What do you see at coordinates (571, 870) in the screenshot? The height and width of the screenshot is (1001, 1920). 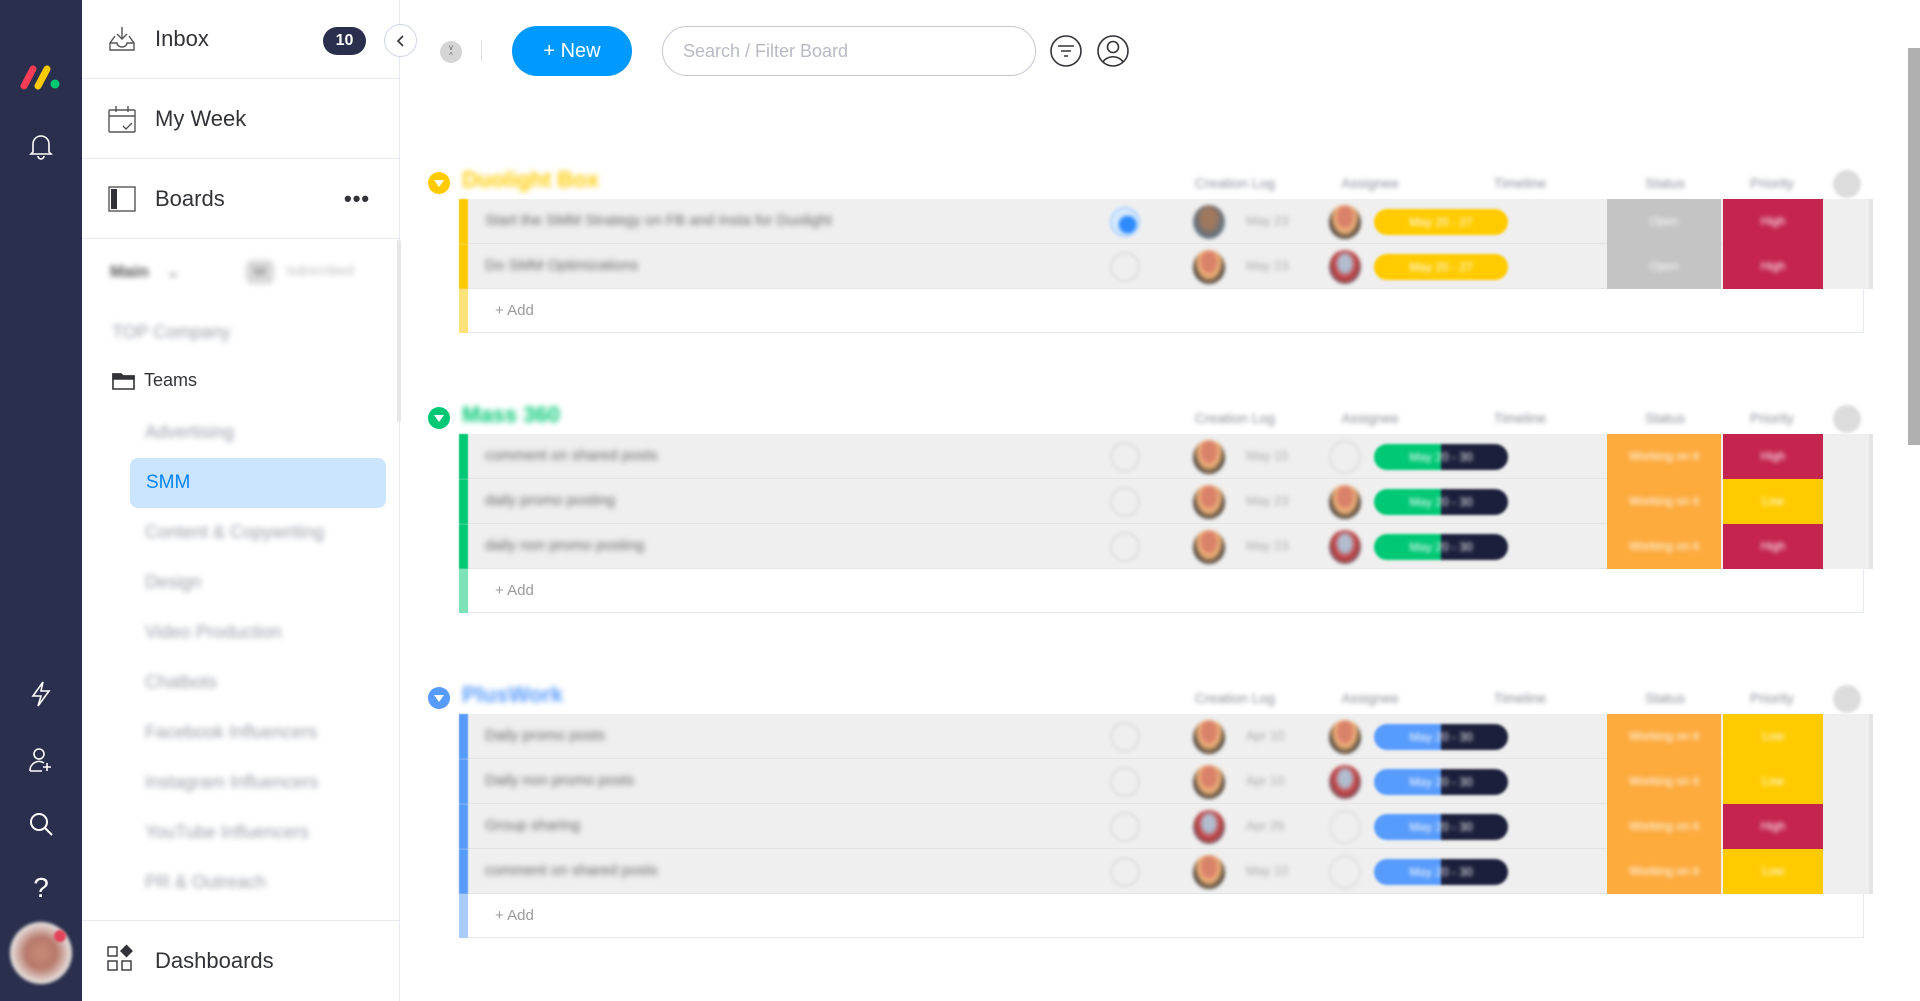 I see `item-name: comment on shared posts` at bounding box center [571, 870].